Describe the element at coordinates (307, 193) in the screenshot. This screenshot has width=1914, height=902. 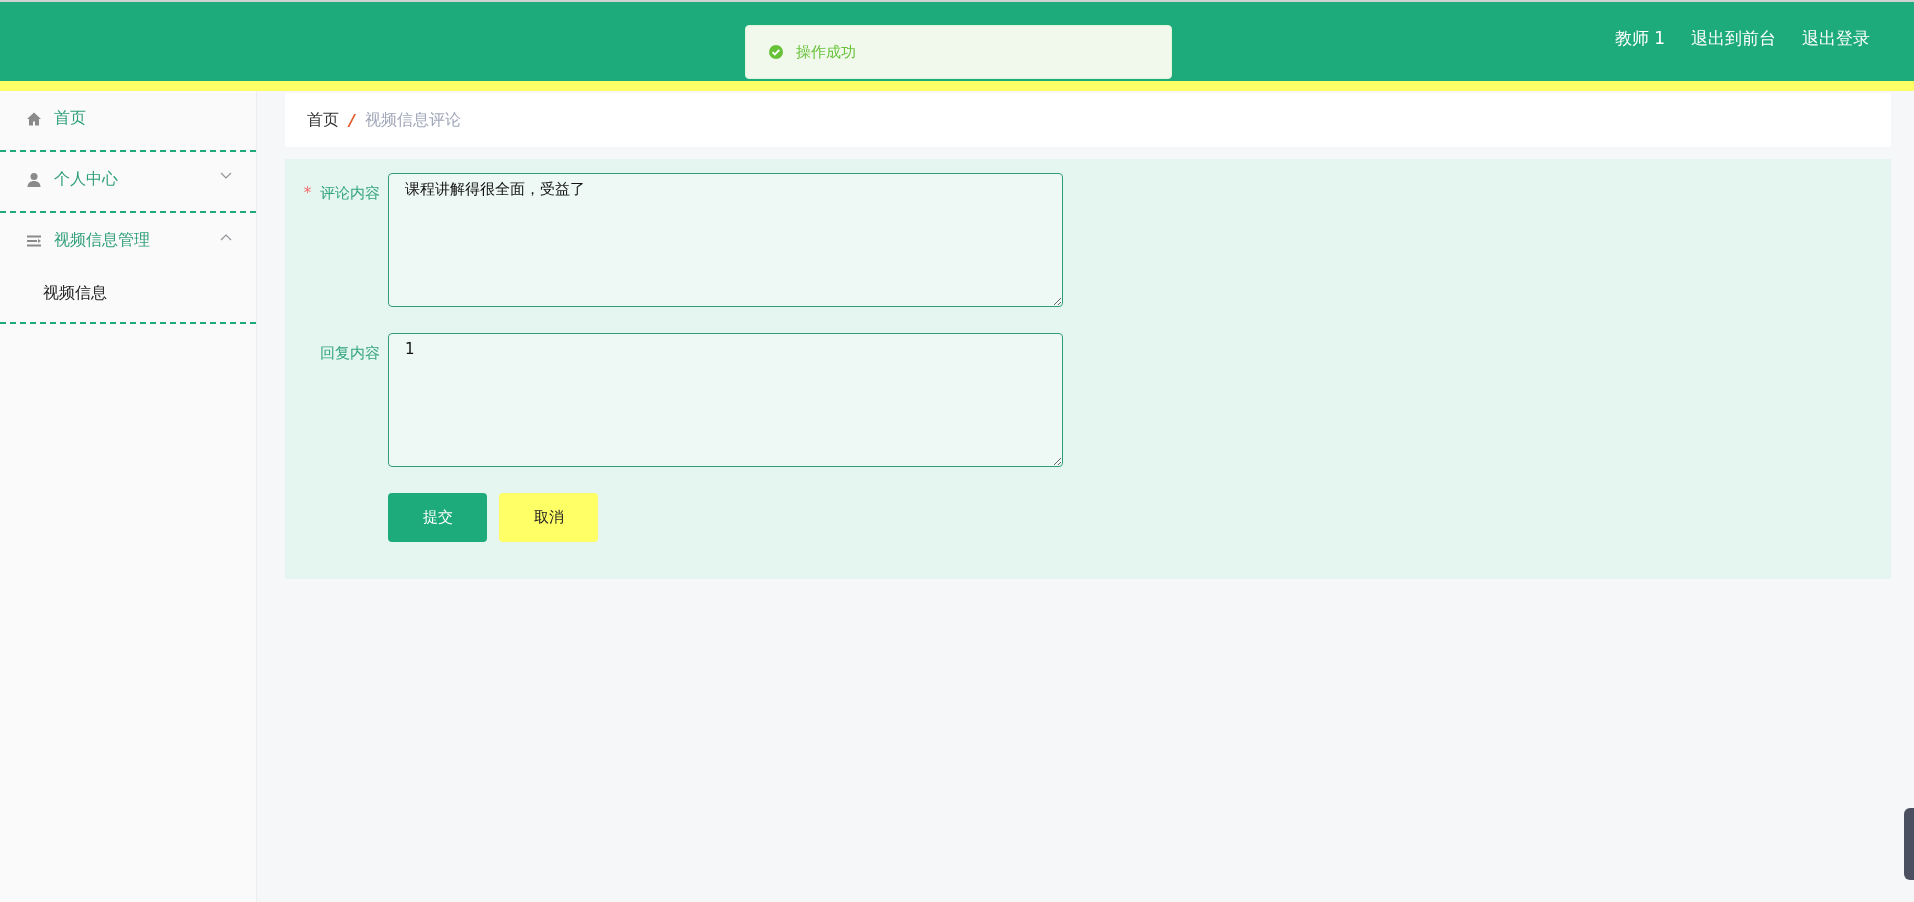
I see `required-mark: *` at that location.